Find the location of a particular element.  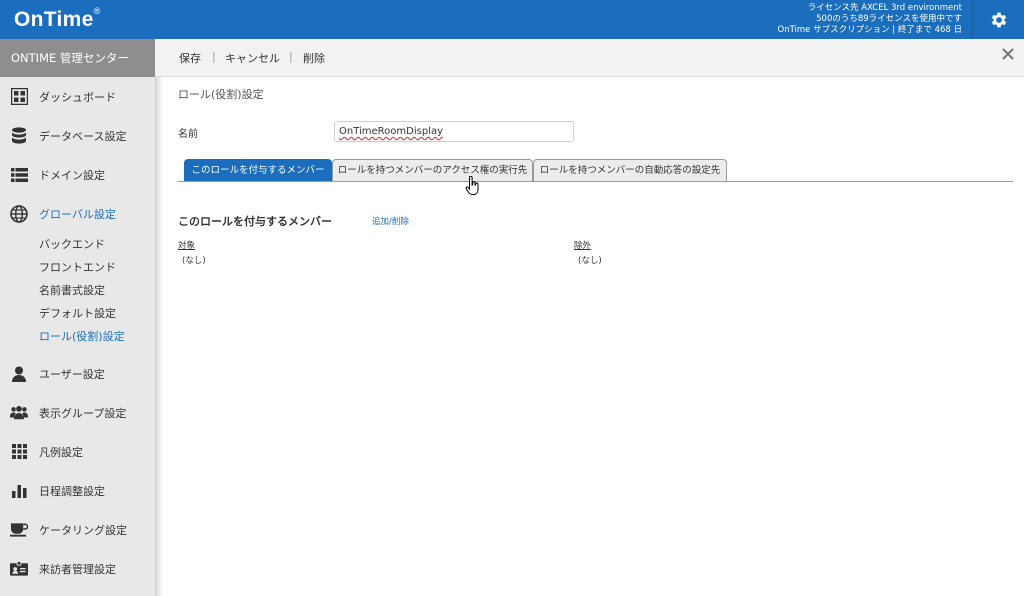

delete-button: 削除 is located at coordinates (314, 58).